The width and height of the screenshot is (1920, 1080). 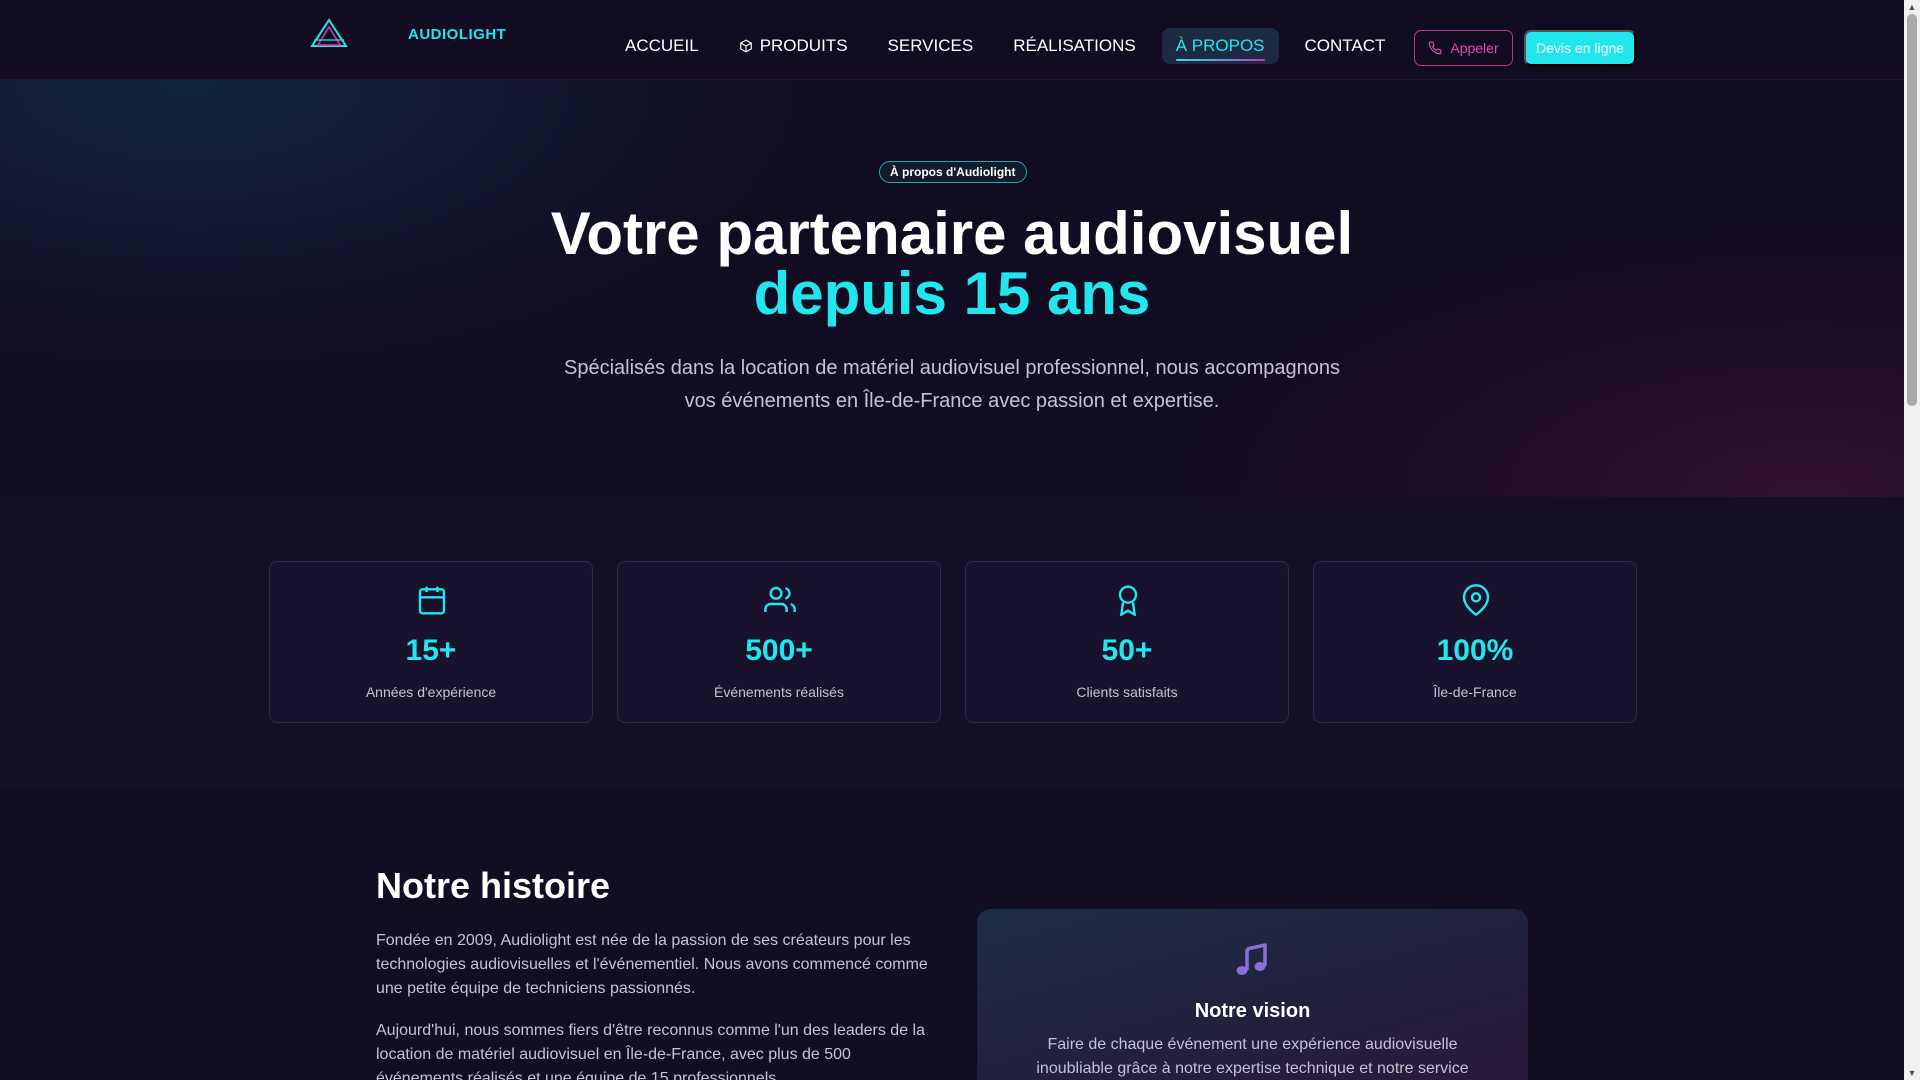 I want to click on stat-card-region: 100% Île-de-France, so click(x=1475, y=642).